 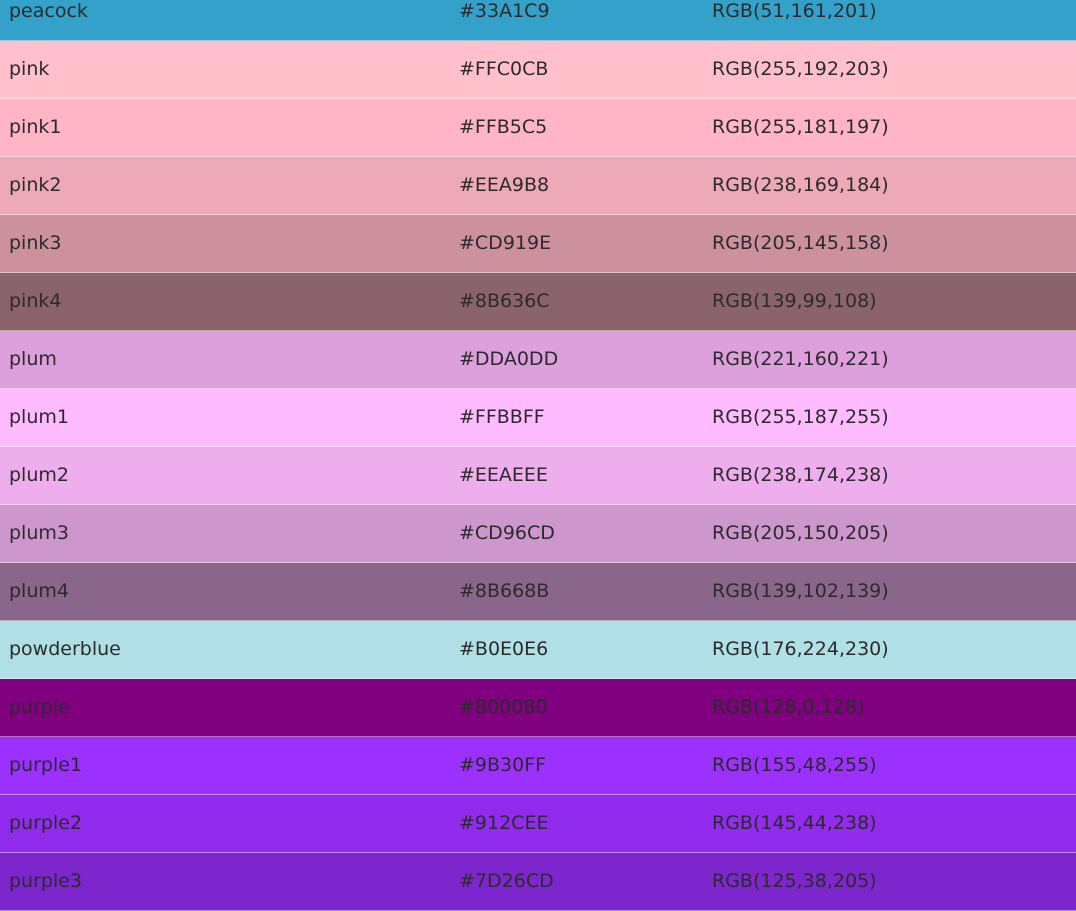 What do you see at coordinates (39, 417) in the screenshot?
I see `color-name: plum1` at bounding box center [39, 417].